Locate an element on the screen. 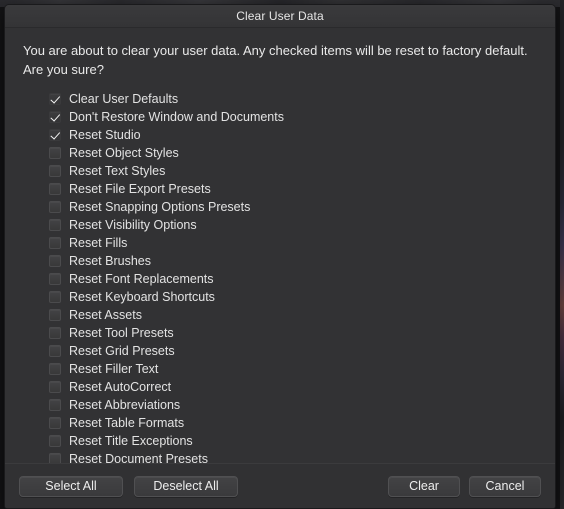 Image resolution: width=564 pixels, height=509 pixels. reset-option-label: Reset Filler Text is located at coordinates (114, 369).